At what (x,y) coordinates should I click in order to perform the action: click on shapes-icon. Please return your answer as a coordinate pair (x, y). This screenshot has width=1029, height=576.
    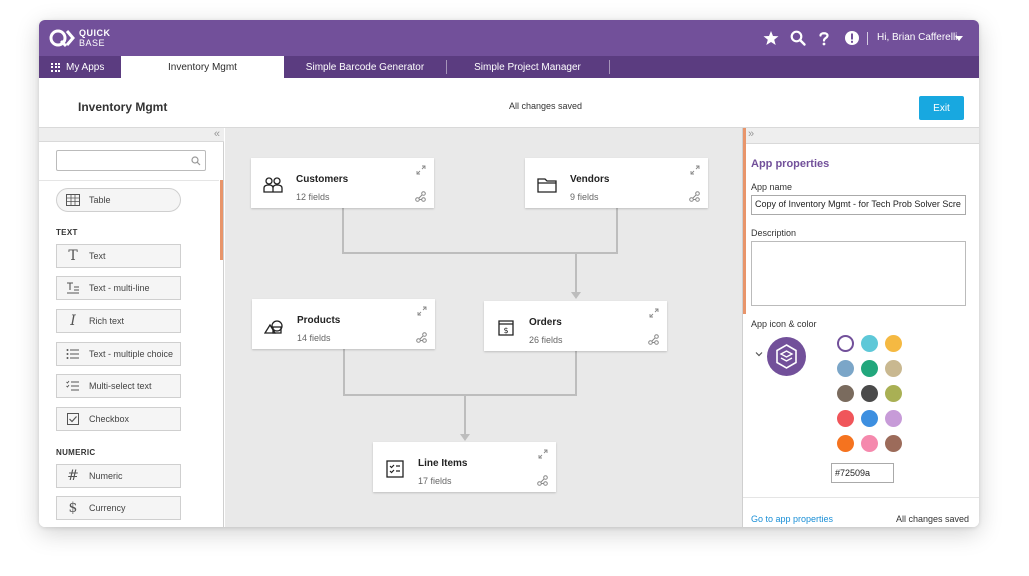
    Looking at the image, I should click on (273, 327).